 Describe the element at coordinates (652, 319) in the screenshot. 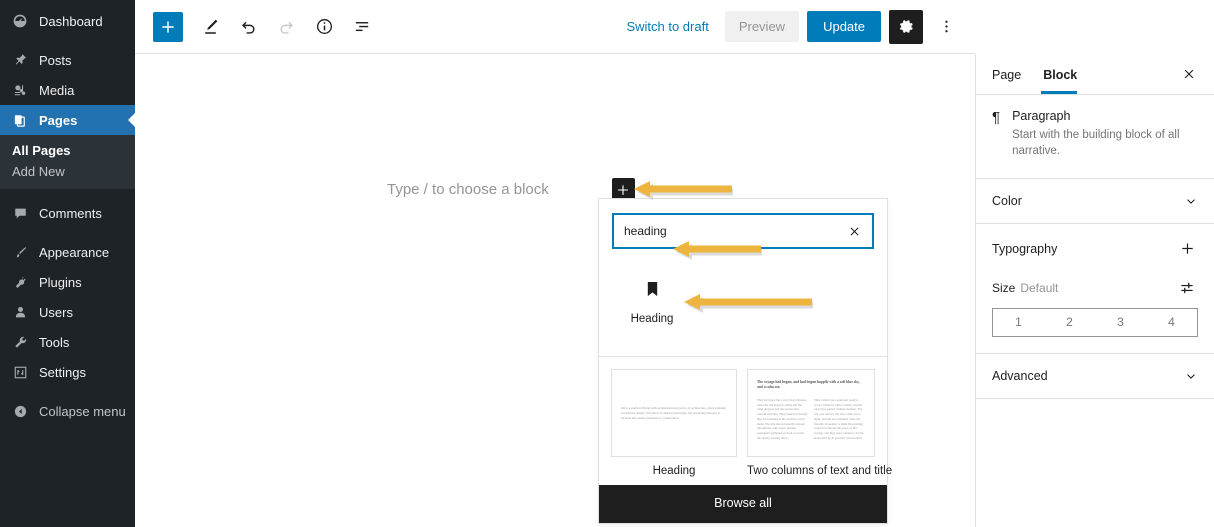

I see `block-result-label: Heading` at that location.